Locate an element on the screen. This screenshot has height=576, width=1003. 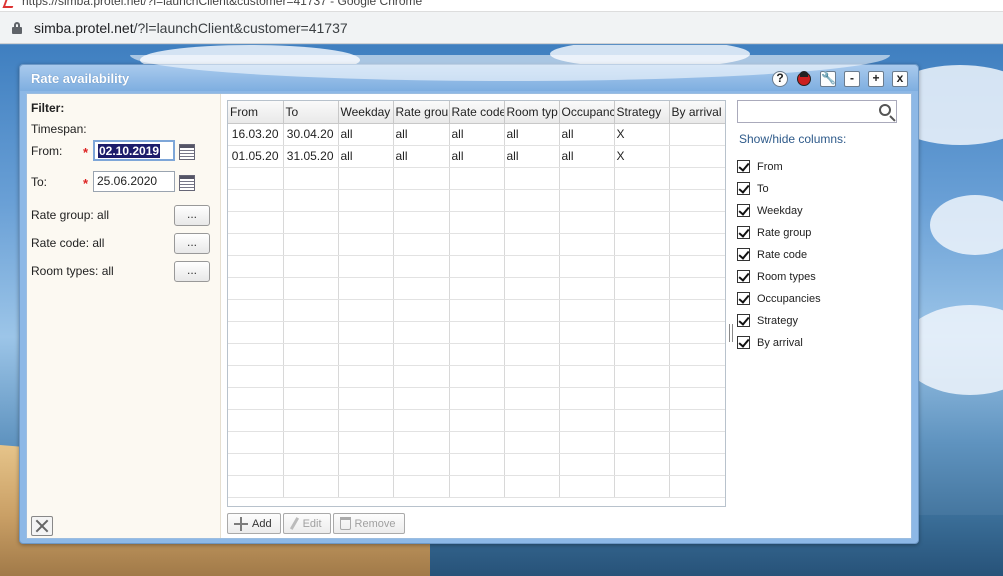
wrench-icon: 🔧 is located at coordinates (828, 79).